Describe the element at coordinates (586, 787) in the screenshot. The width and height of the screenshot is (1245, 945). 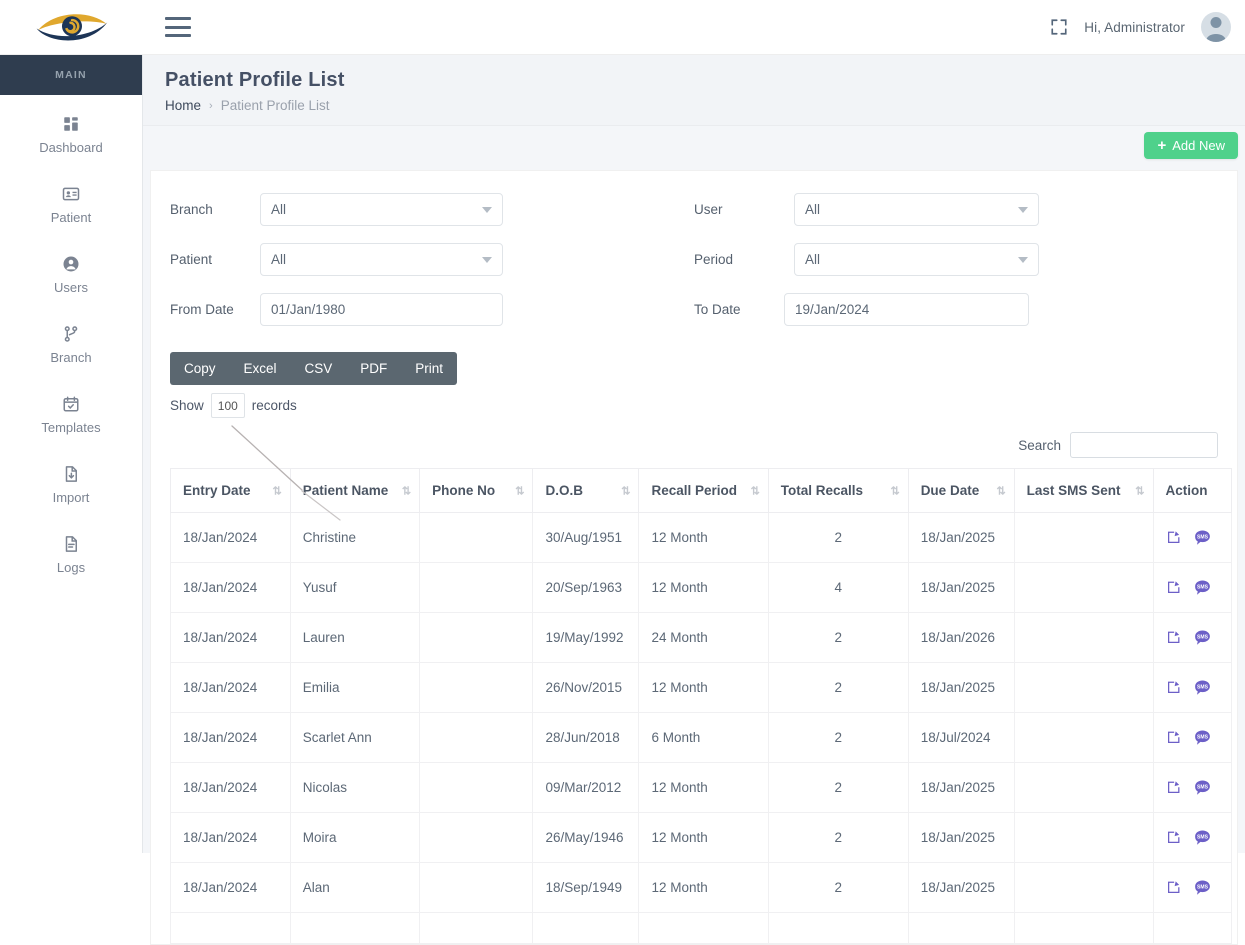
I see `dob-cell: 09/Mar/2012` at that location.